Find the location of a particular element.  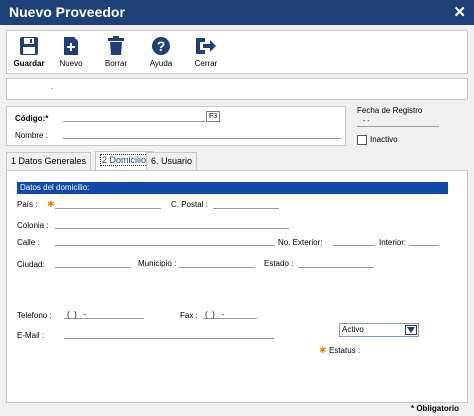

save-button: Guardar is located at coordinates (29, 53).